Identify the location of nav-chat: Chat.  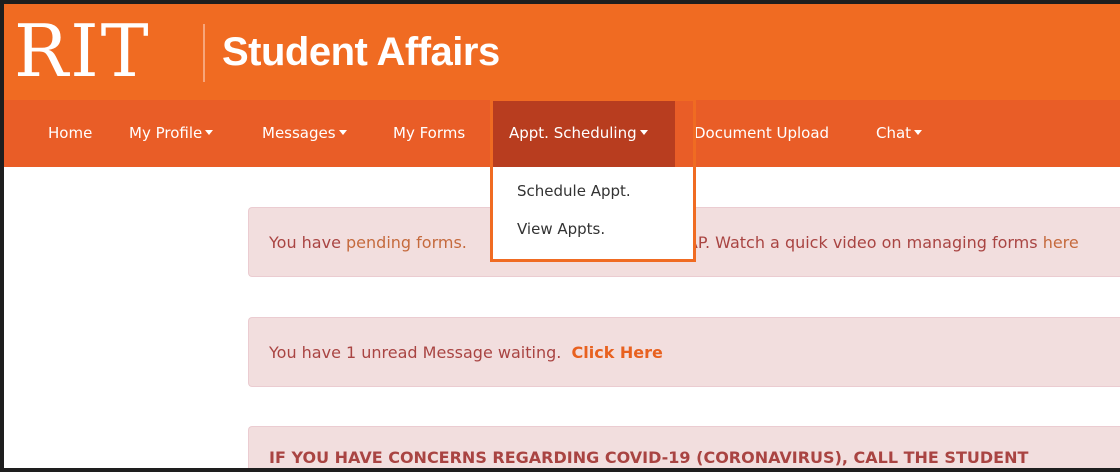
(899, 133).